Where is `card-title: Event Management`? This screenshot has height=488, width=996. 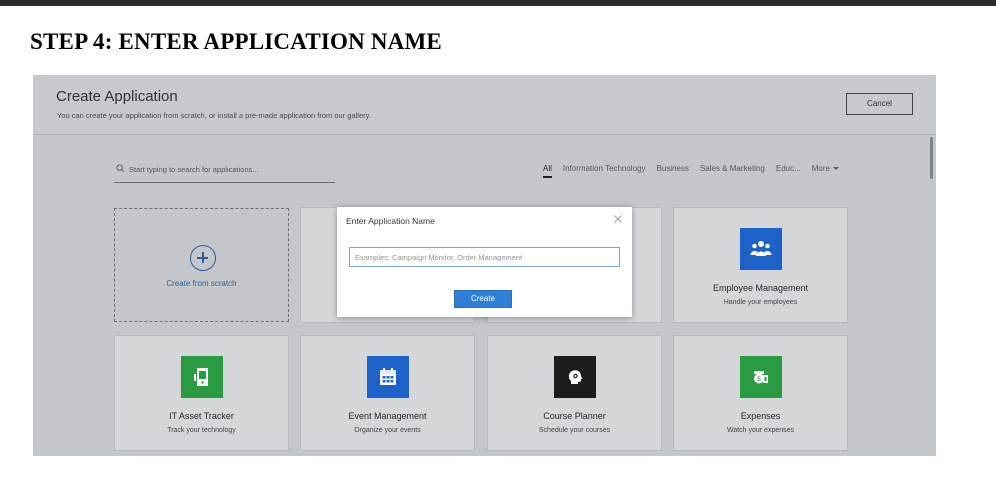 card-title: Event Management is located at coordinates (387, 416).